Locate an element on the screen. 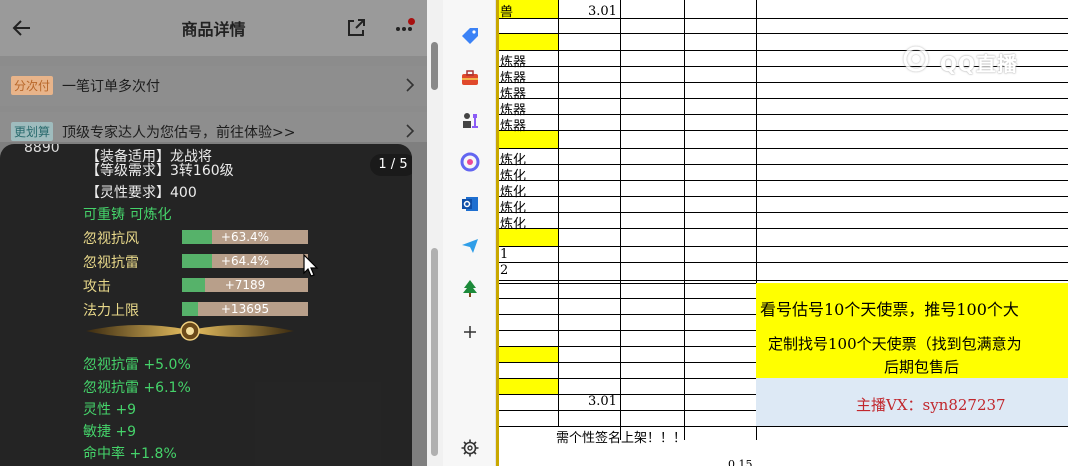  anchor-contact: 主播VX：syn827237 is located at coordinates (931, 405).